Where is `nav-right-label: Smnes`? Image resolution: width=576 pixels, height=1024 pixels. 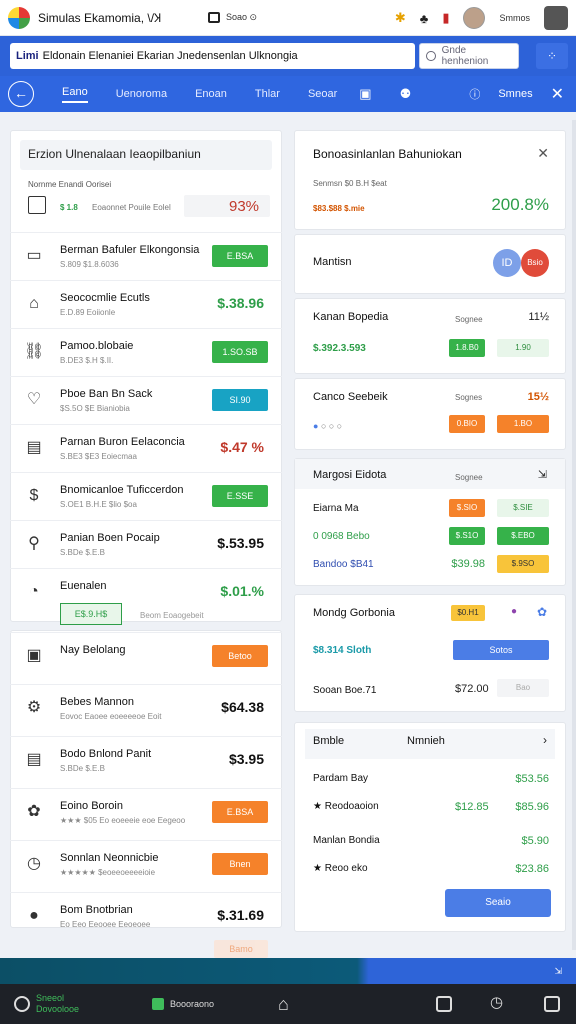
nav-right-label: Smnes is located at coordinates (515, 94).